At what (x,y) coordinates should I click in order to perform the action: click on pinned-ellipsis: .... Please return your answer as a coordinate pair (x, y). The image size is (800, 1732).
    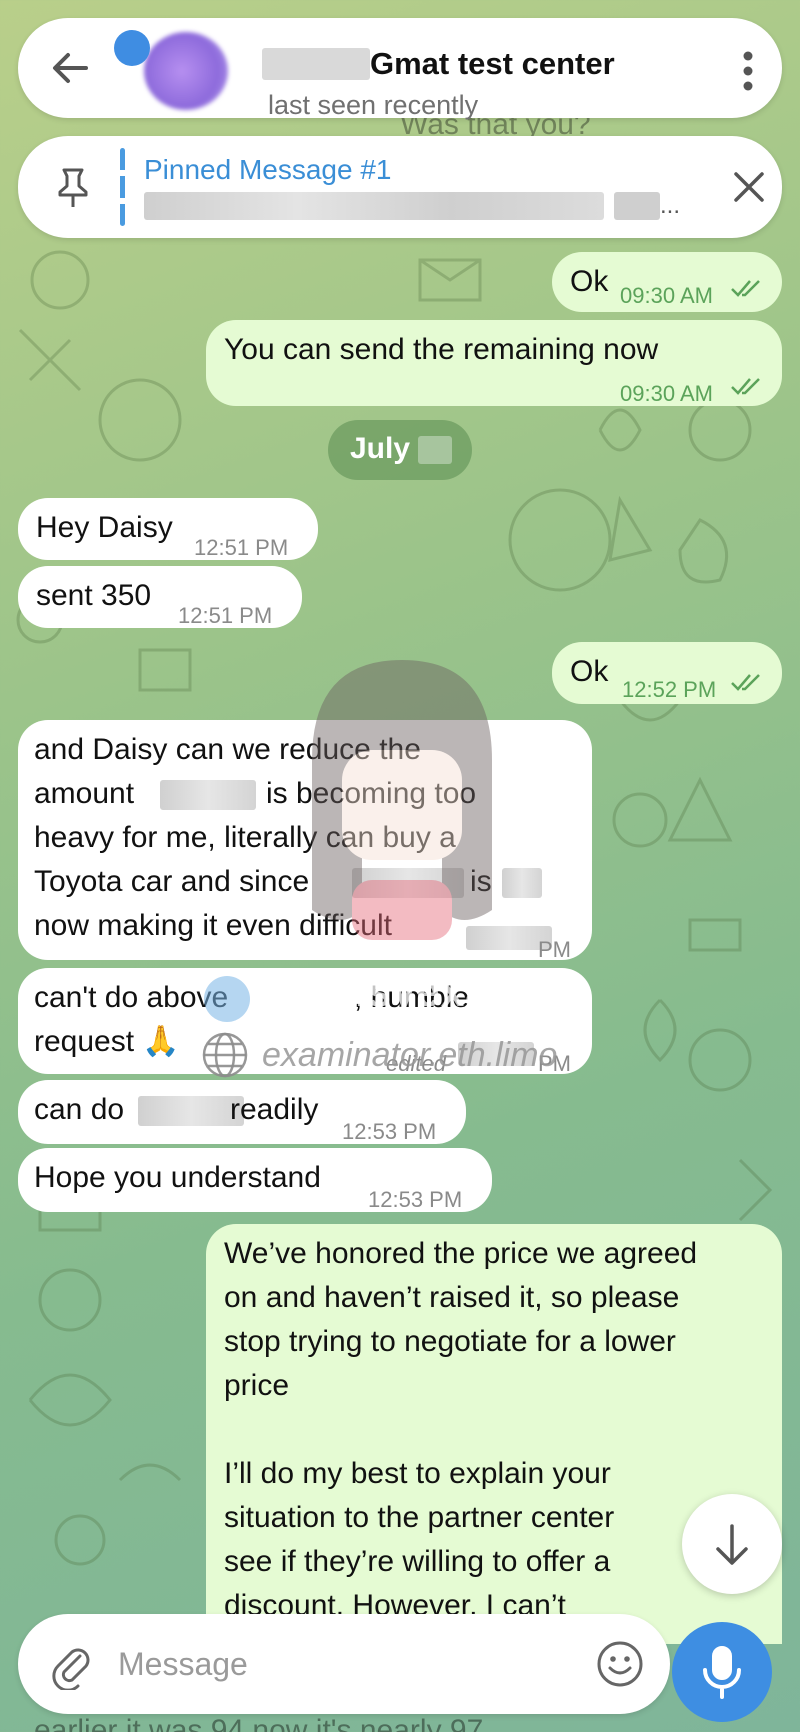
    Looking at the image, I should click on (670, 205).